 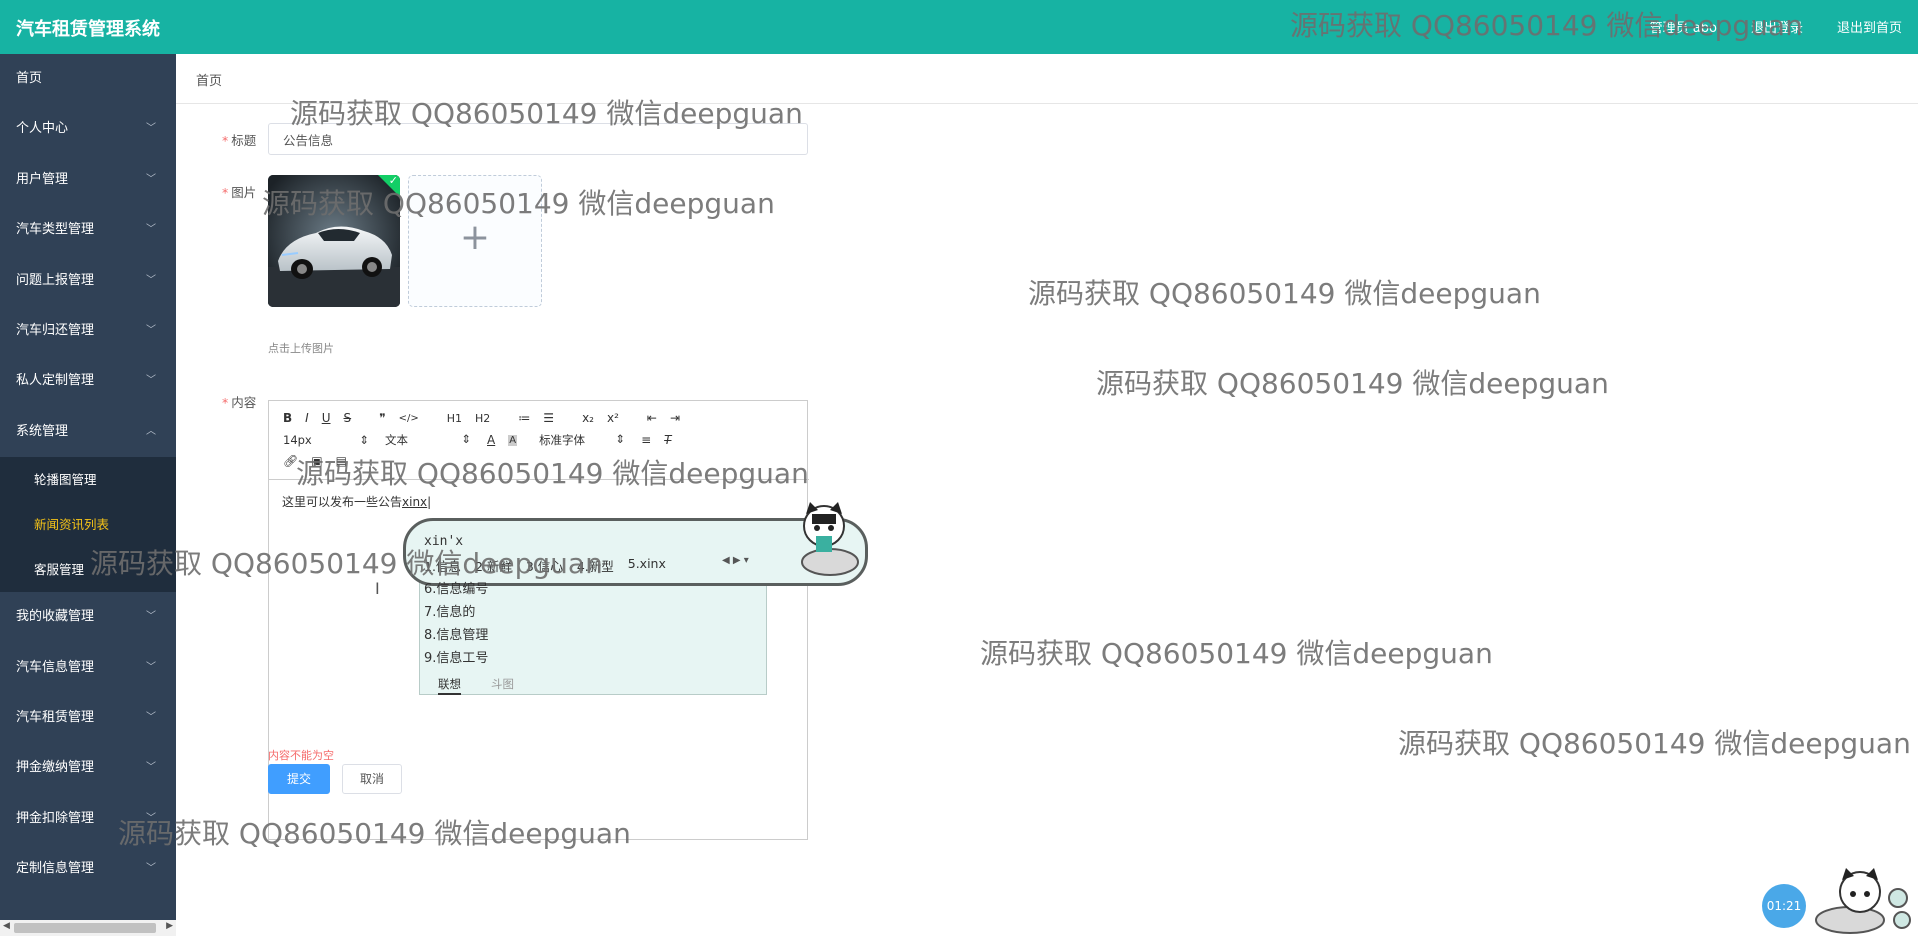 I want to click on sidebar-item-car-returns: 汽车归还管理 ﹀, so click(x=88, y=331).